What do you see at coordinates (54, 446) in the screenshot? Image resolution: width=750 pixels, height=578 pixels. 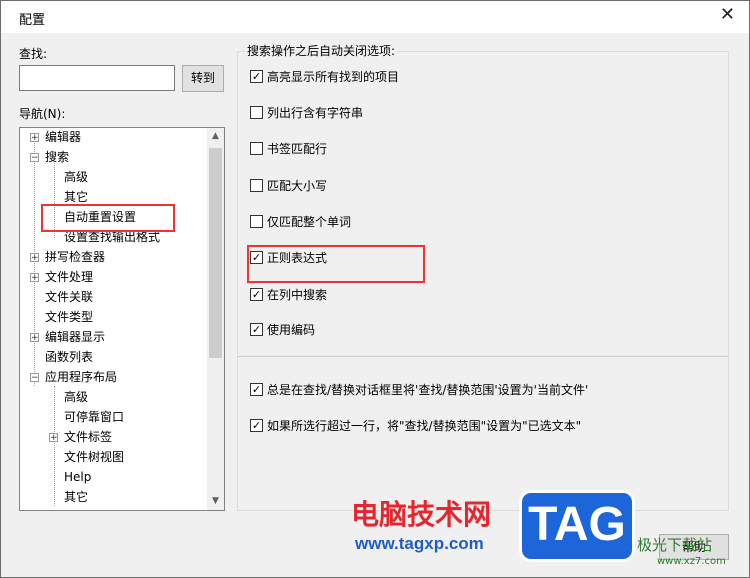 I see `tree-connector` at bounding box center [54, 446].